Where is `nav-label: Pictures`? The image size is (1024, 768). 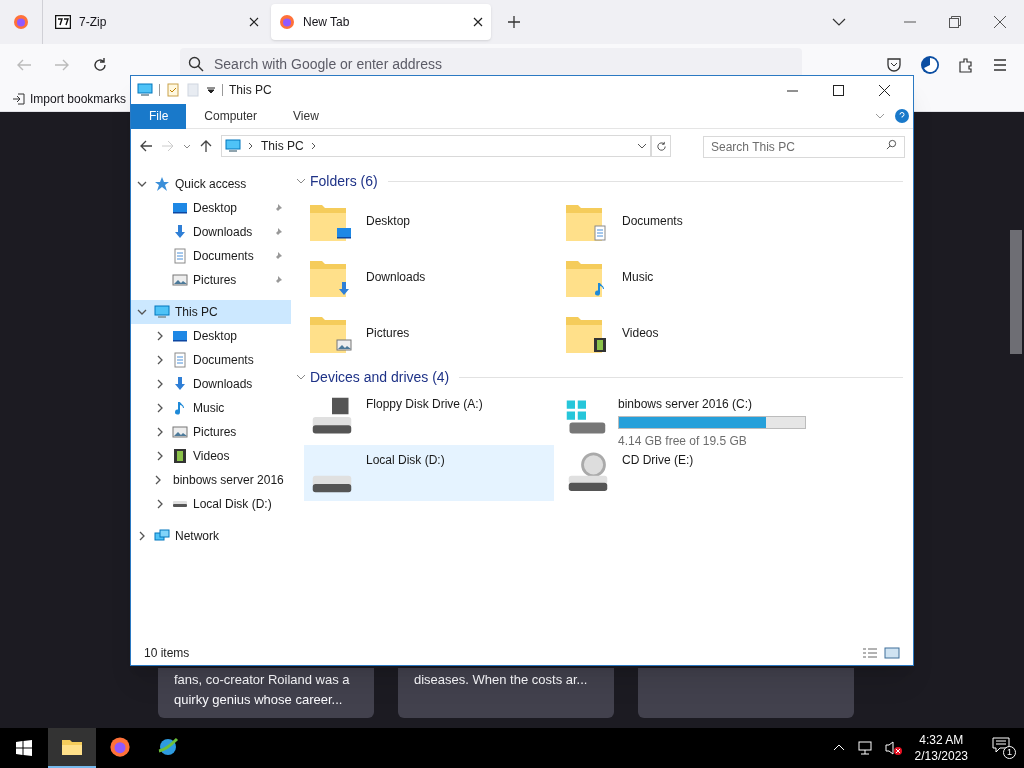 nav-label: Pictures is located at coordinates (215, 432).